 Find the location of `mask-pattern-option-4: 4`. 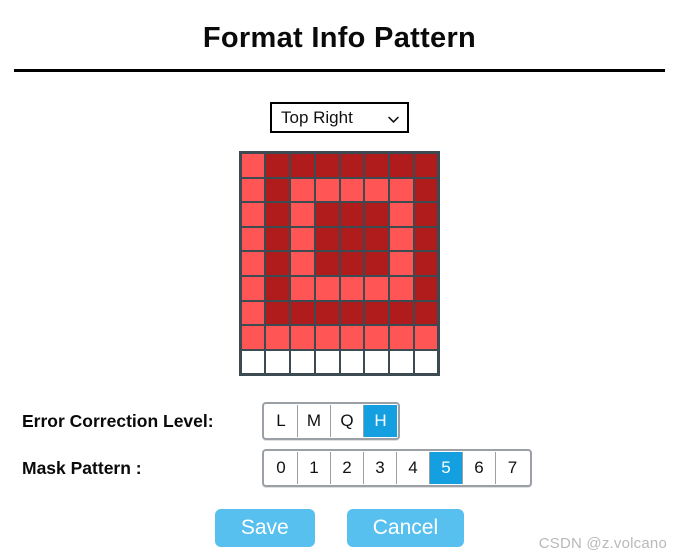

mask-pattern-option-4: 4 is located at coordinates (413, 468).